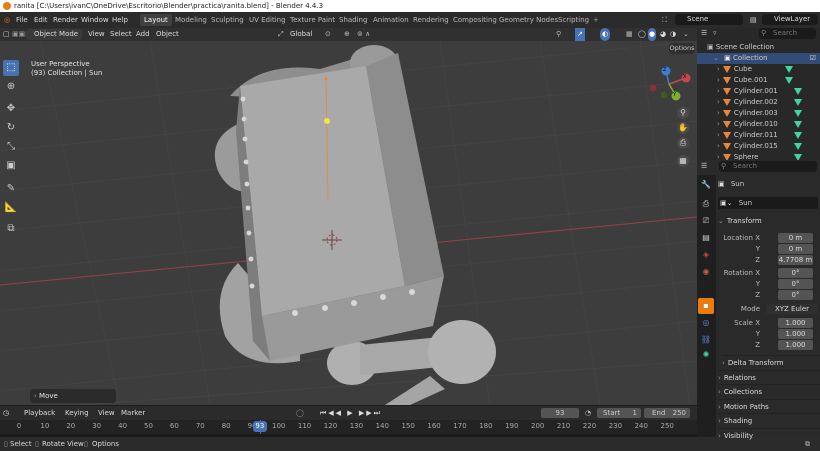 The width and height of the screenshot is (820, 451). I want to click on xray-toggle-icon: ▦, so click(629, 34).